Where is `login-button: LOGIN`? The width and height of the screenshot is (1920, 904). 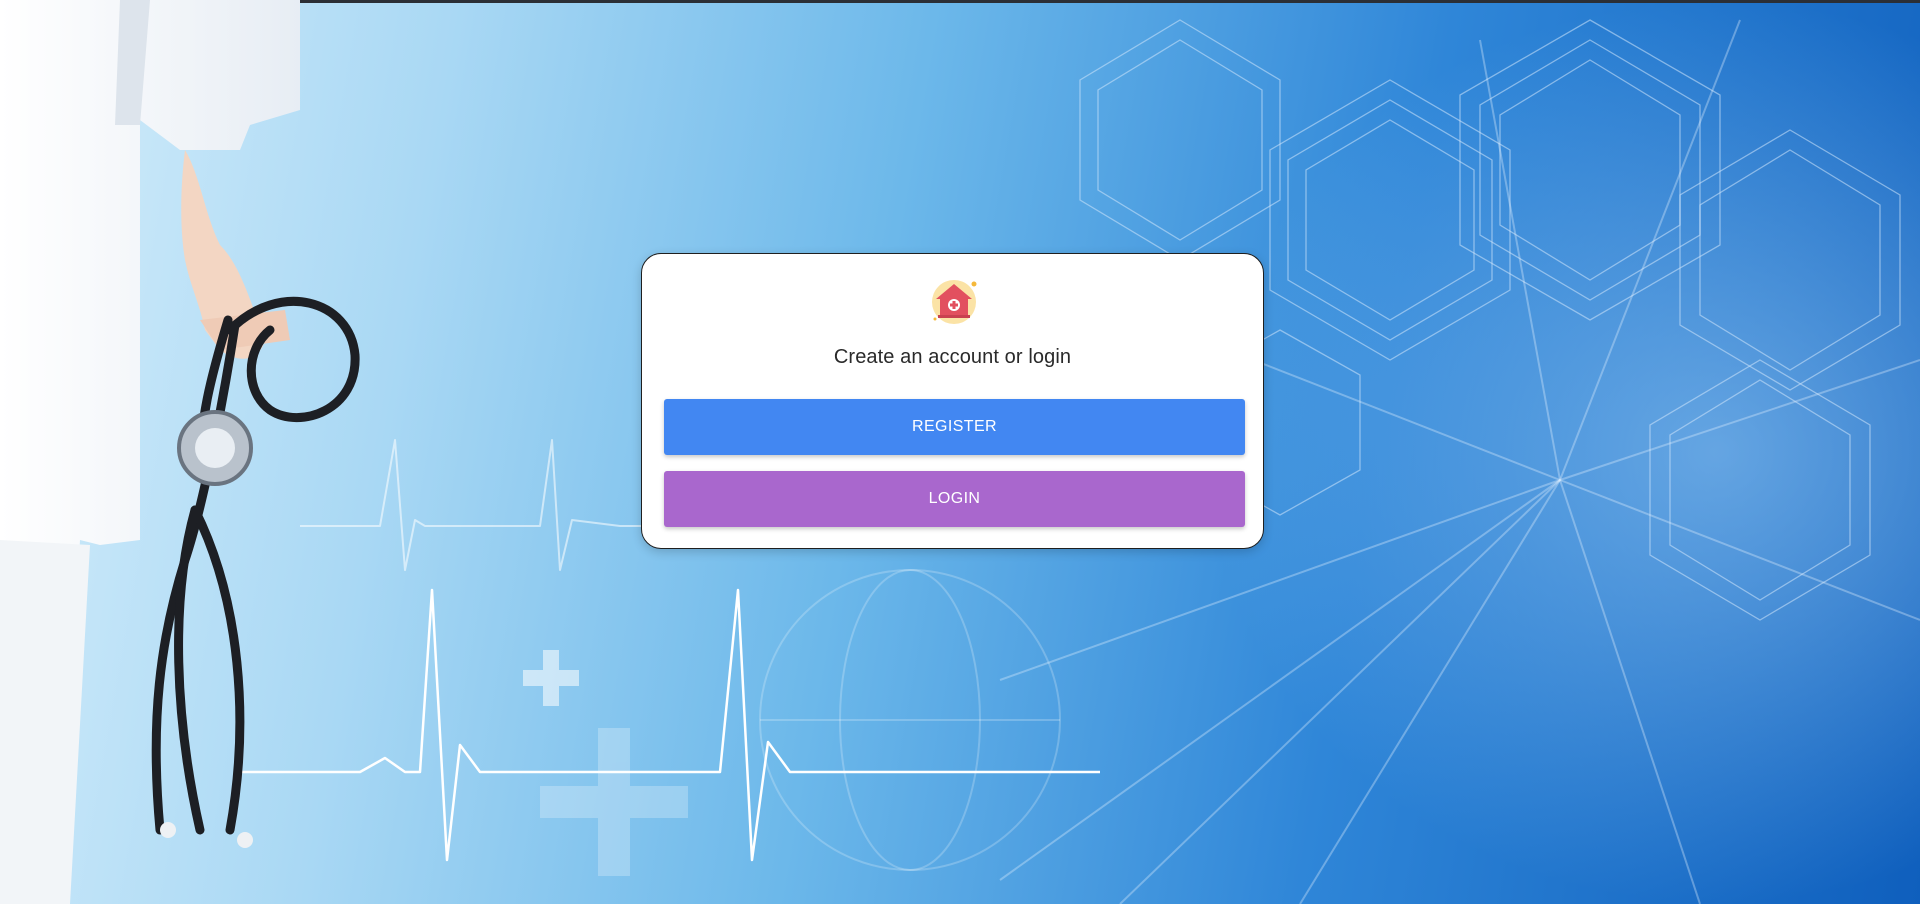
login-button: LOGIN is located at coordinates (954, 499).